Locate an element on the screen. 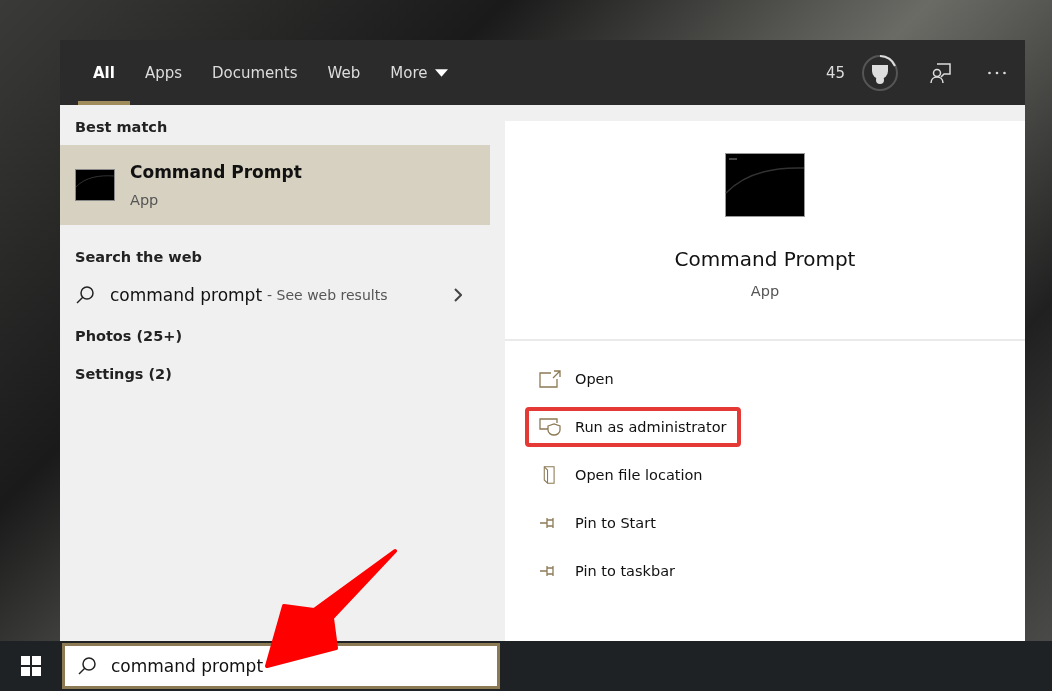 This screenshot has width=1052, height=691. action-label: Pin to taskbar is located at coordinates (625, 571).